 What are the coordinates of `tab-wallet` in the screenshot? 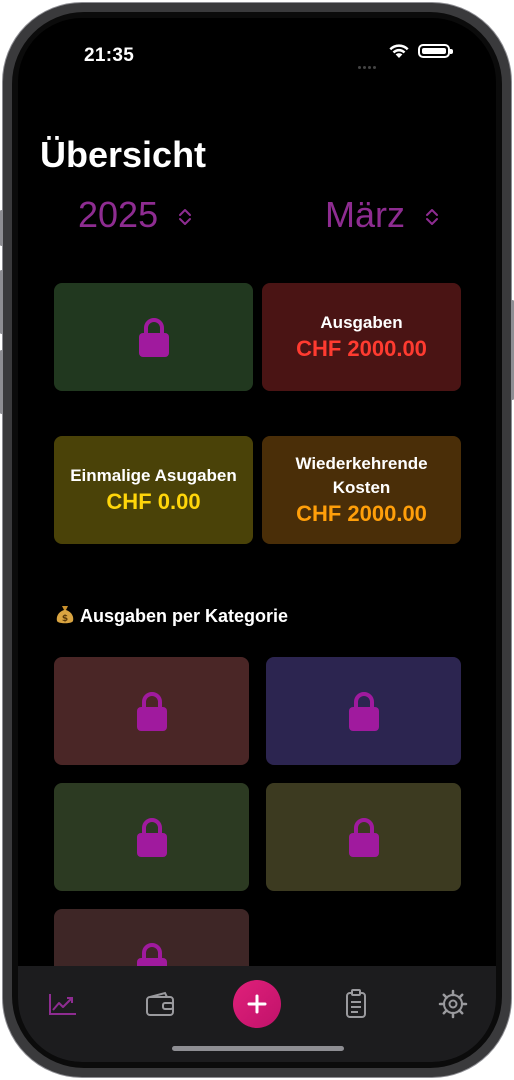 It's located at (160, 1004).